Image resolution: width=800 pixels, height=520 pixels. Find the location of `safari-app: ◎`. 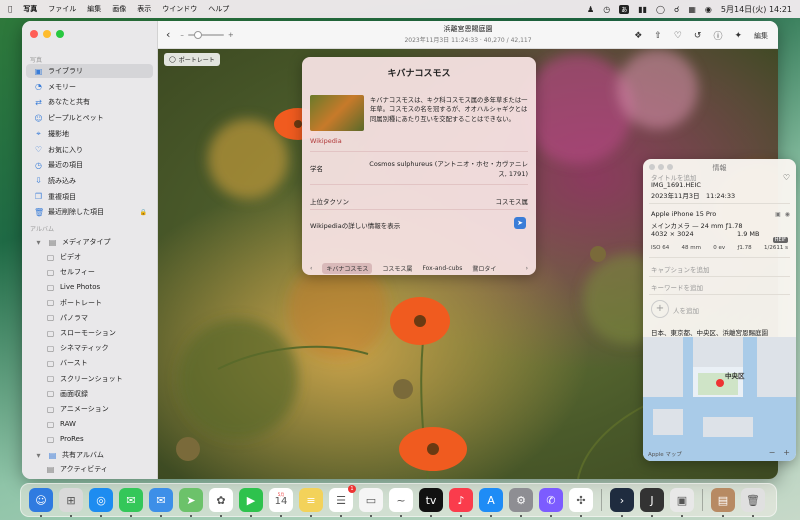

safari-app: ◎ is located at coordinates (101, 502).